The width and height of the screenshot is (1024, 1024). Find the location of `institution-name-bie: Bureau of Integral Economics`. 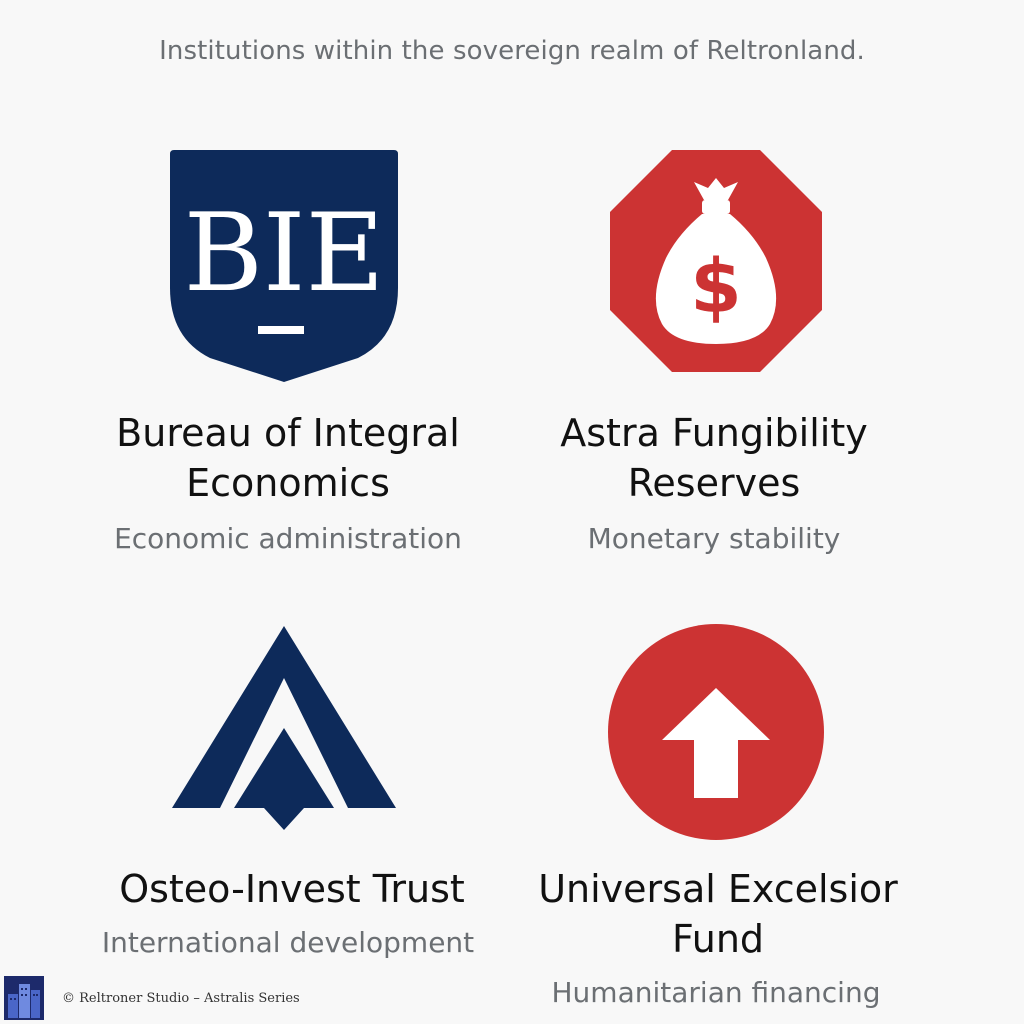

institution-name-bie: Bureau of Integral Economics is located at coordinates (288, 458).